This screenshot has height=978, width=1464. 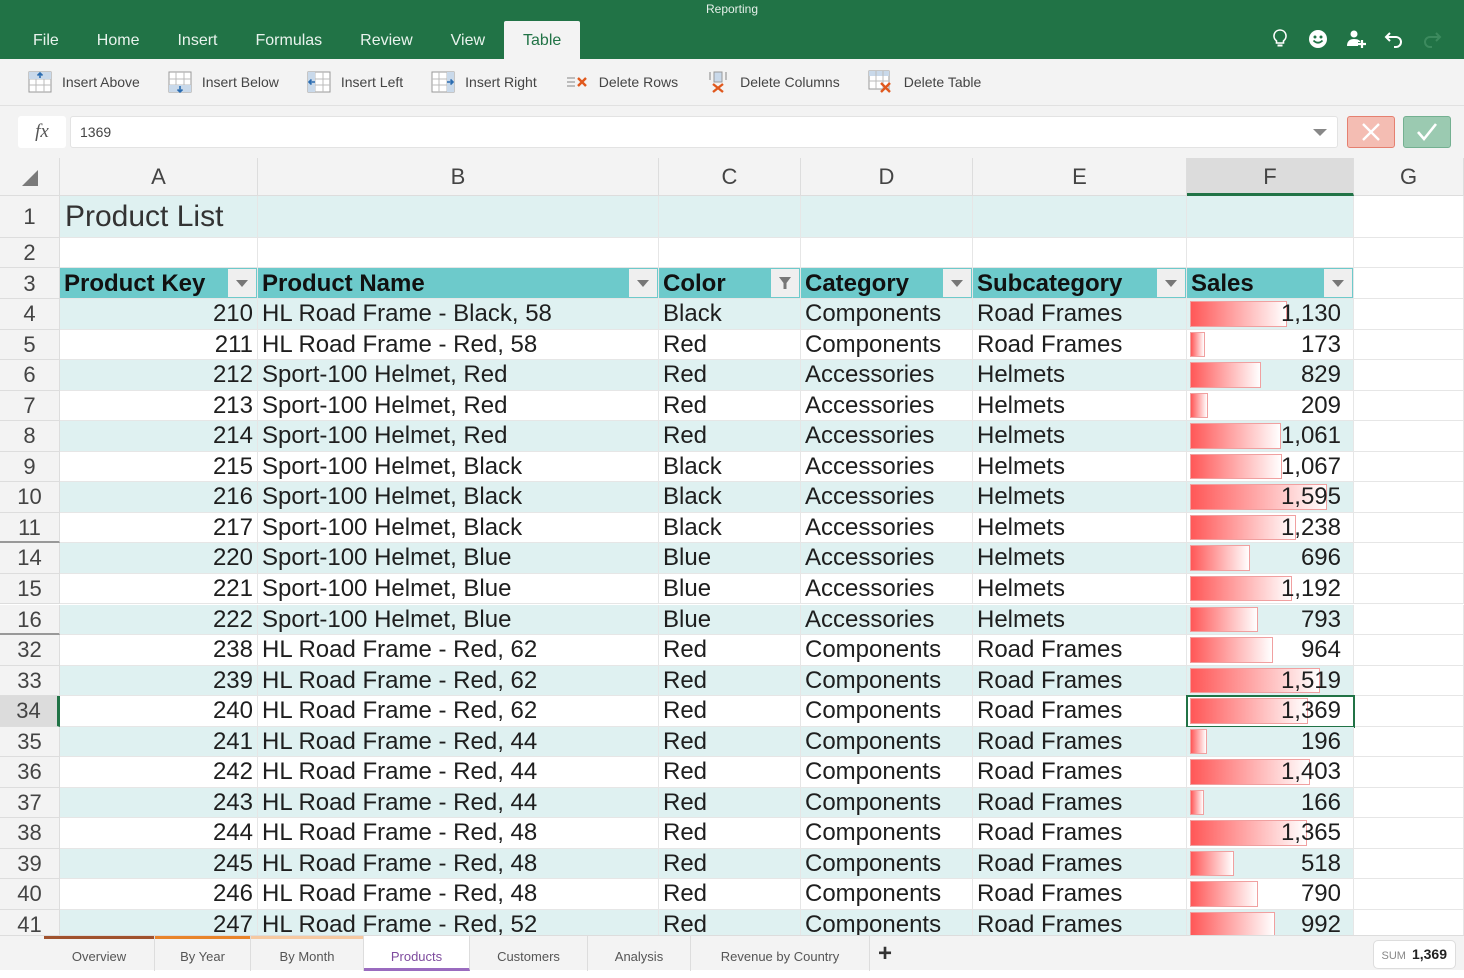 I want to click on cell-sales: 793, so click(x=1270, y=620).